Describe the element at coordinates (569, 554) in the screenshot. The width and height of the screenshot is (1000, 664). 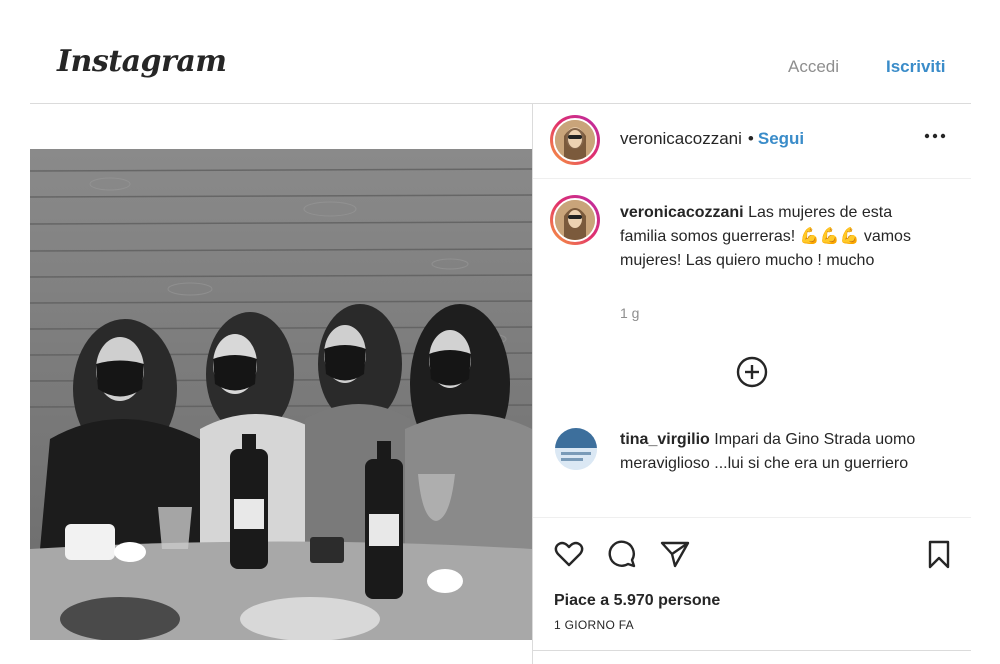
I see `heart-icon` at that location.